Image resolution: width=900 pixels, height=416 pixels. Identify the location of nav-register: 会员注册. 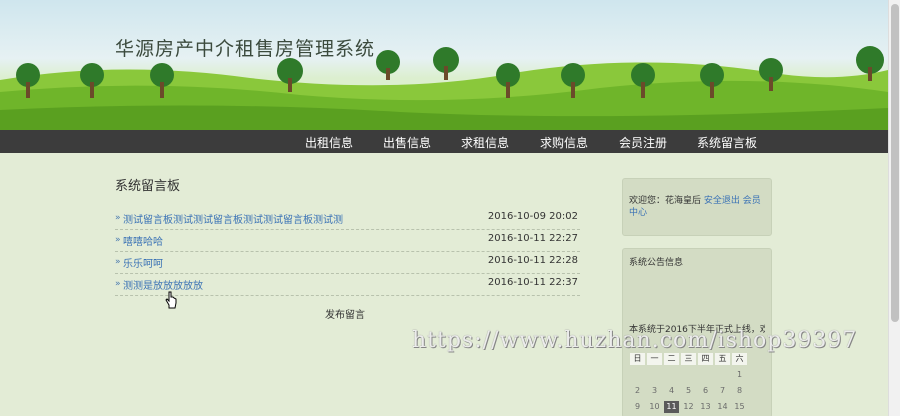
(643, 142).